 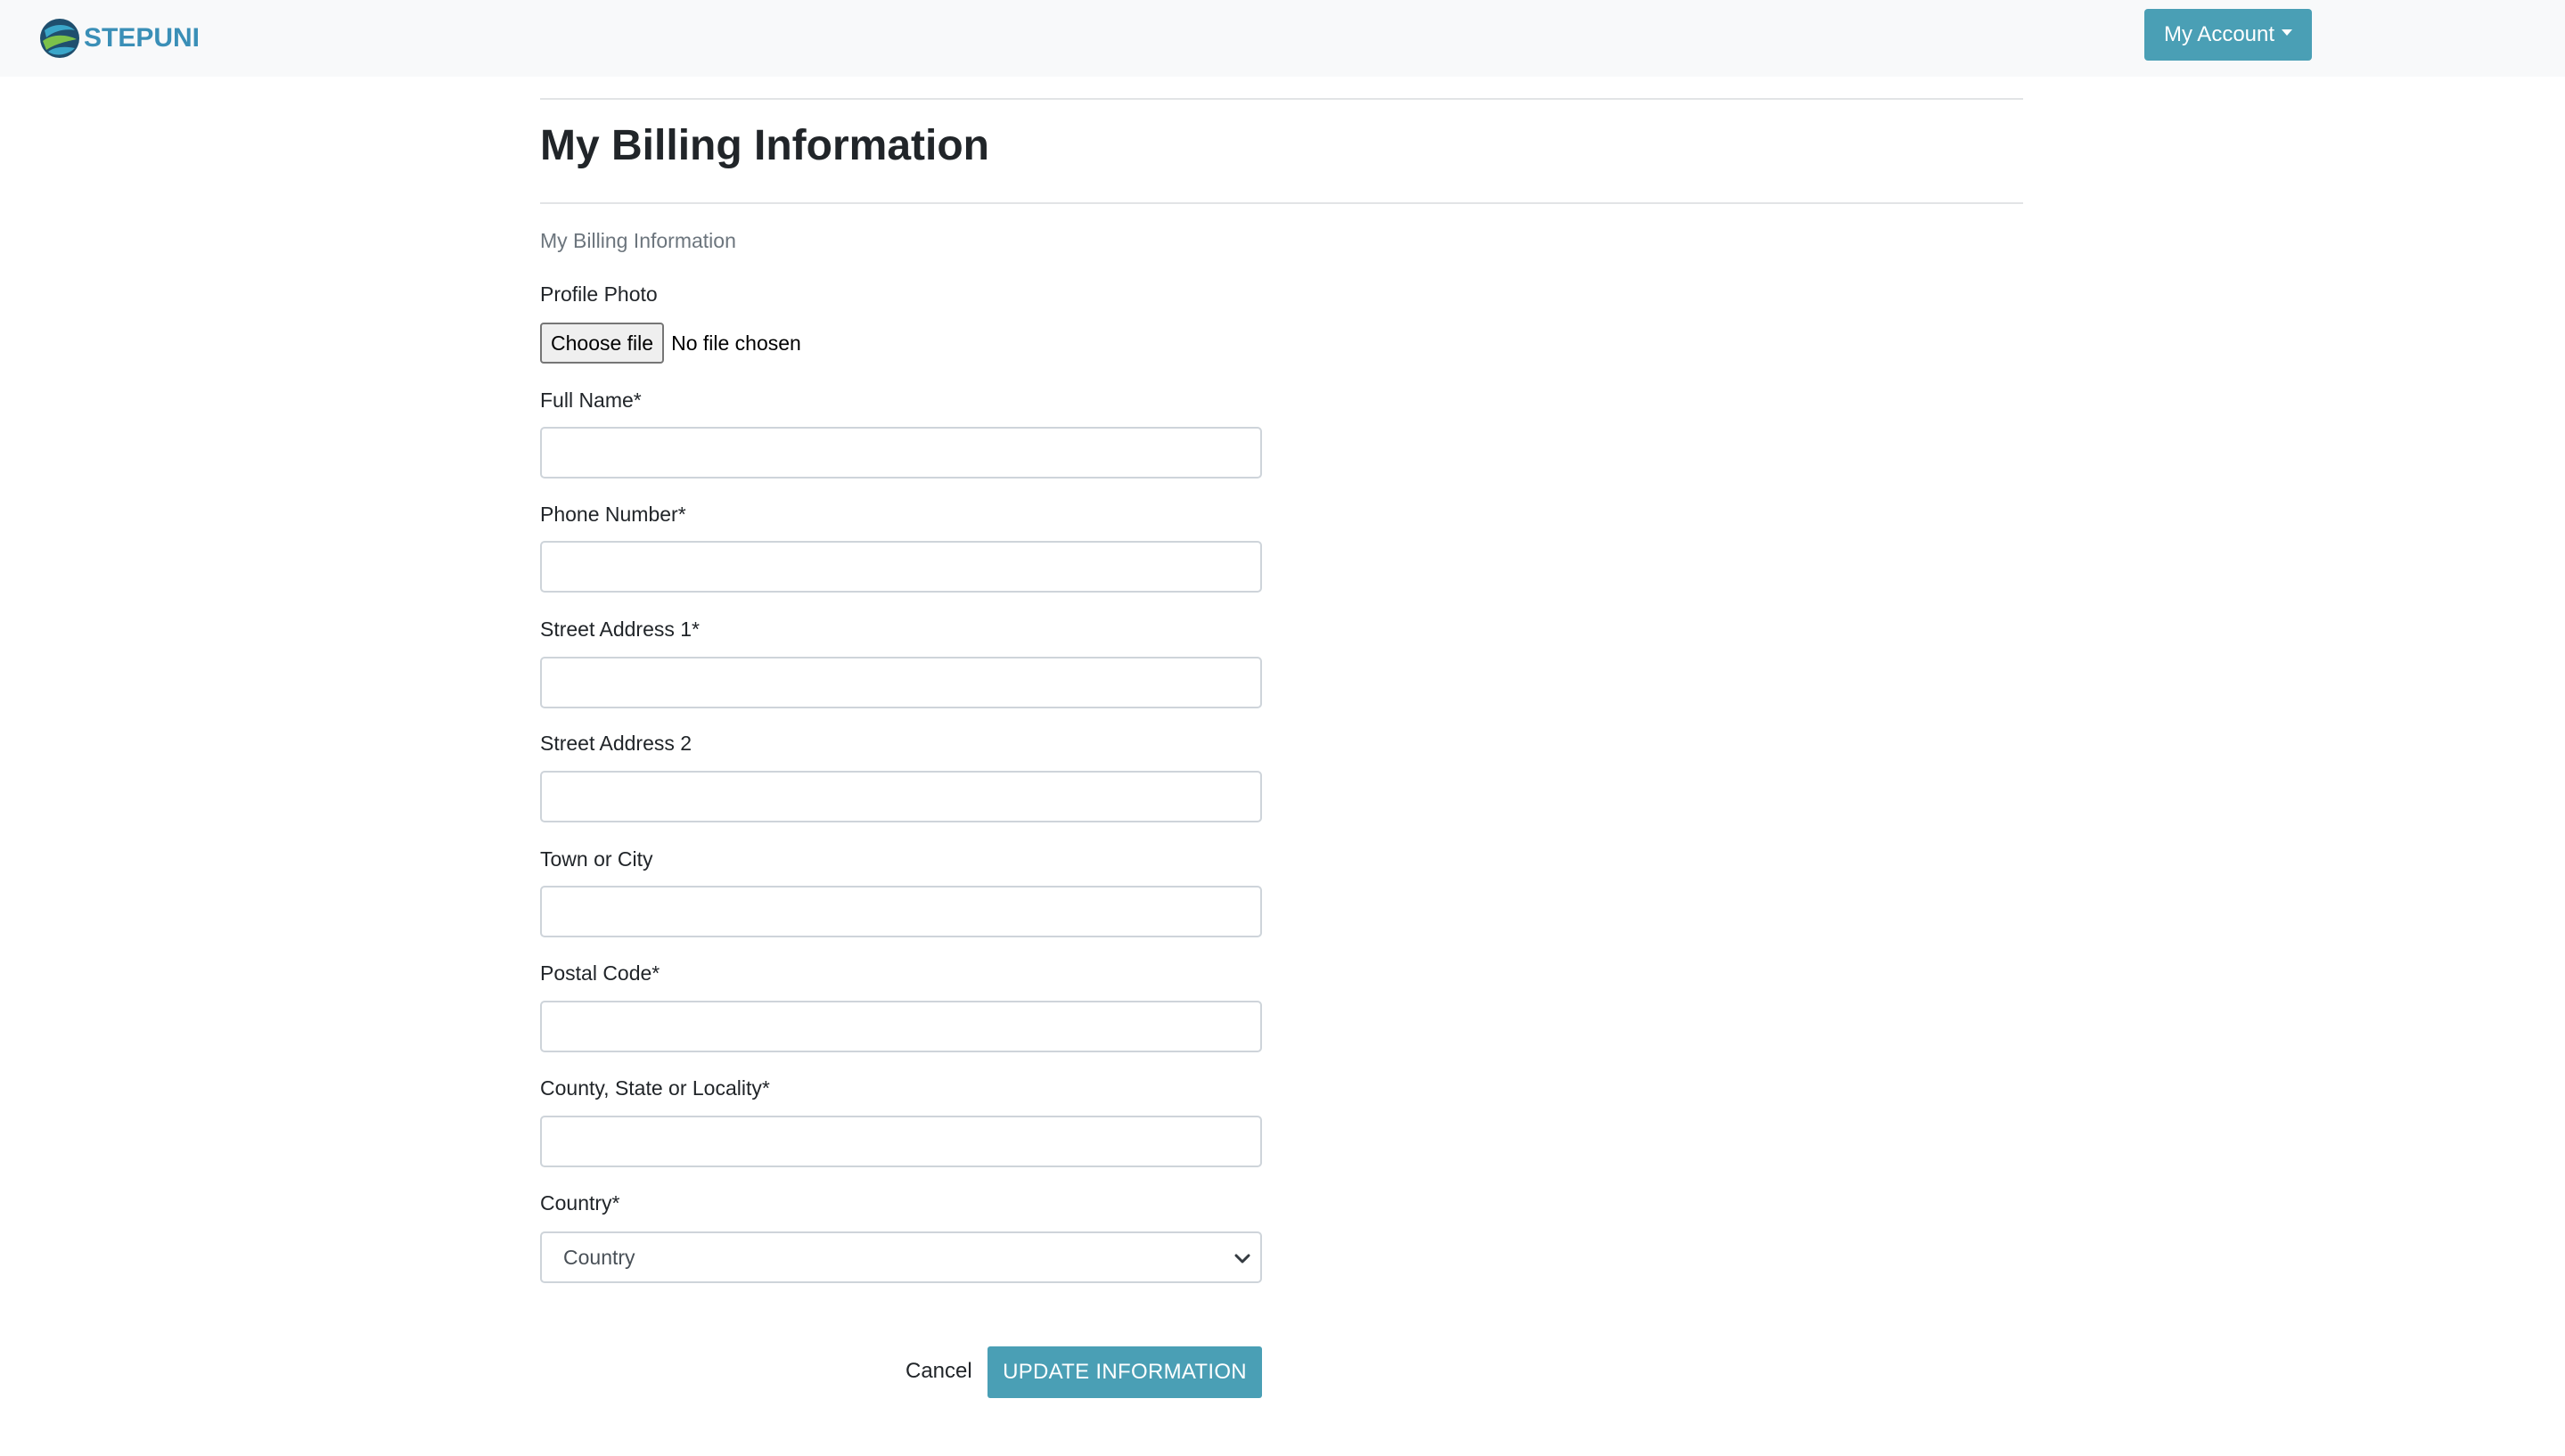 I want to click on chevron-down-icon, so click(x=1242, y=1259).